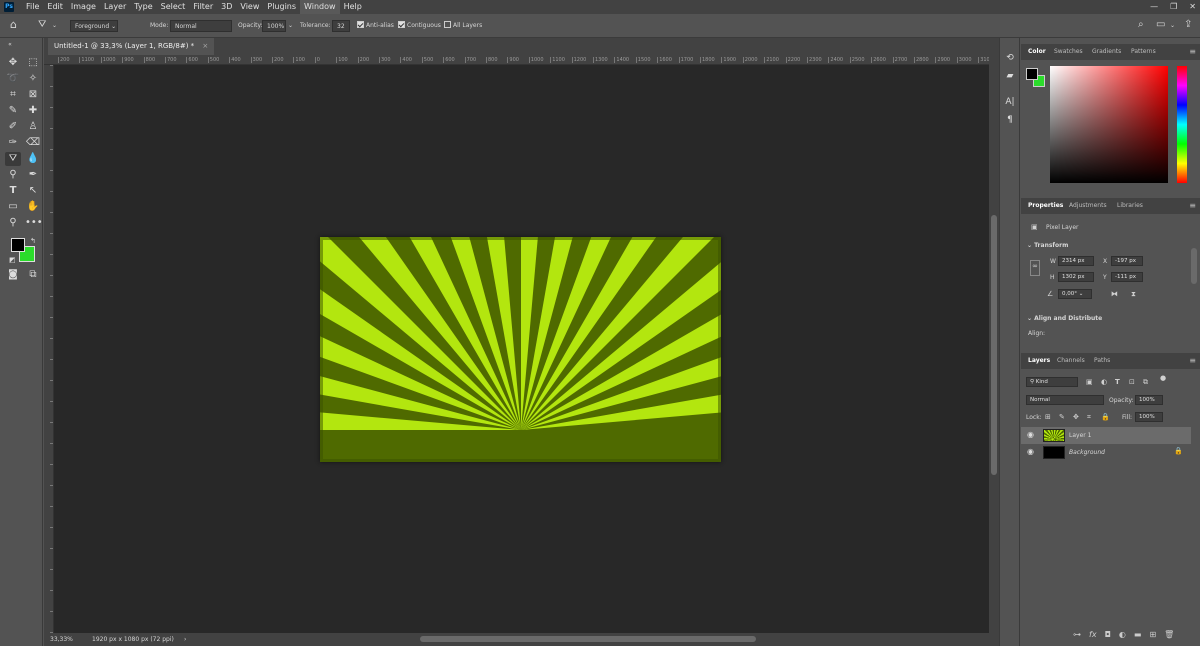 The image size is (1200, 646). I want to click on search-icon: ⌕, so click(1141, 23).